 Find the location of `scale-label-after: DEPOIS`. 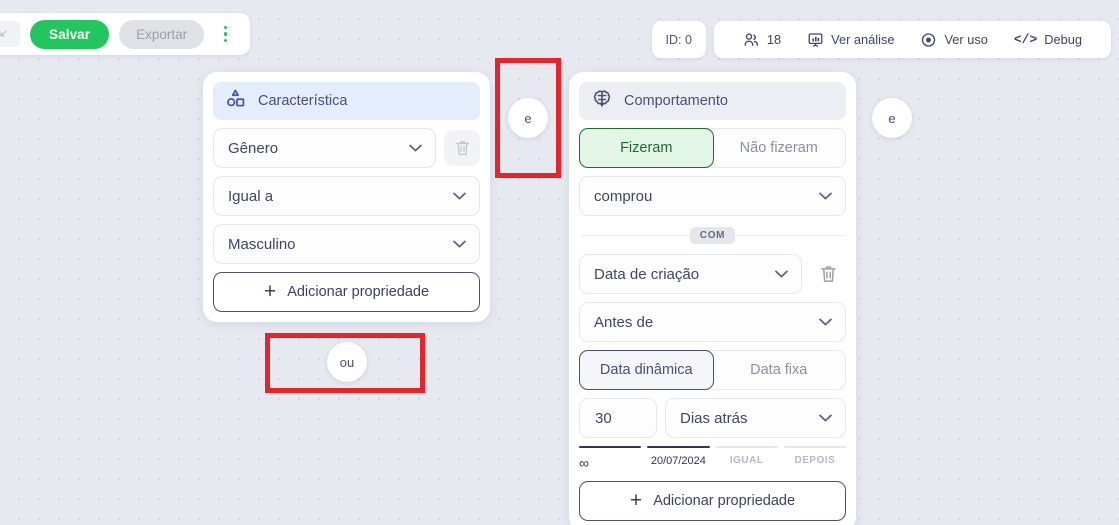

scale-label-after: DEPOIS is located at coordinates (815, 461).